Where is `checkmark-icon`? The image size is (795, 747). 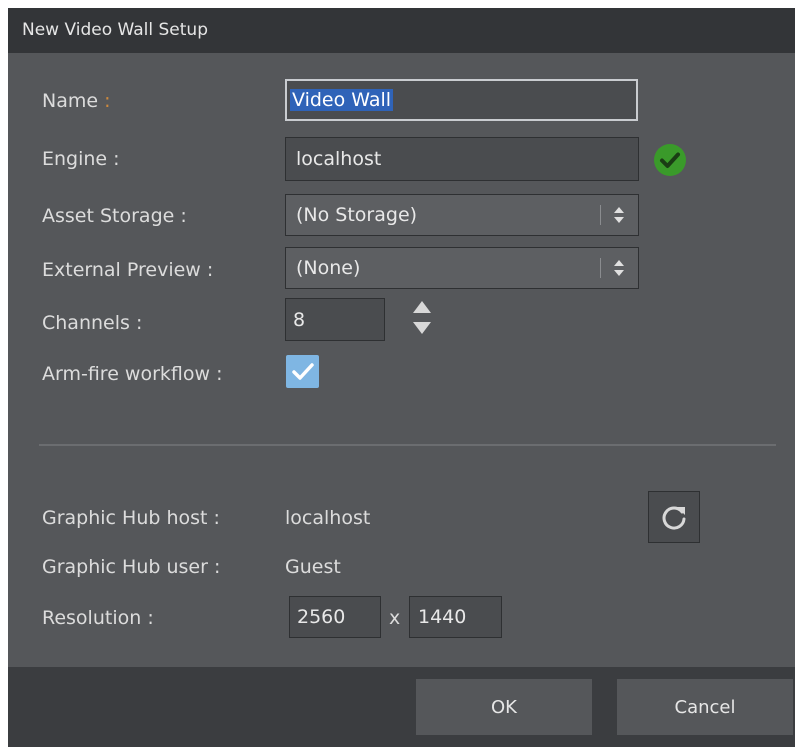
checkmark-icon is located at coordinates (302, 371).